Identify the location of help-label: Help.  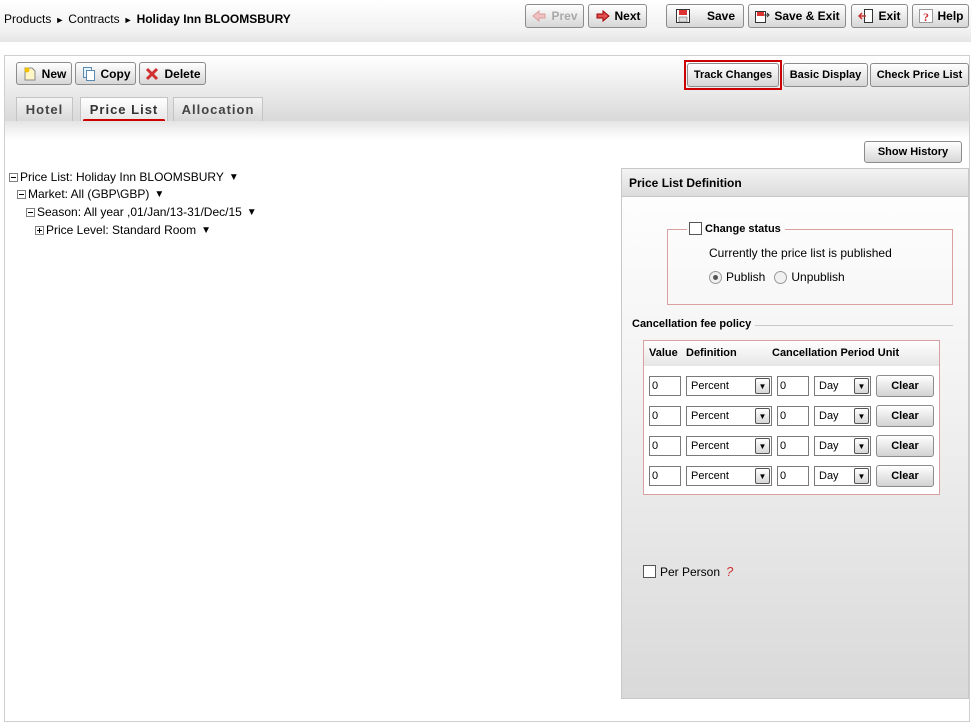
(950, 16).